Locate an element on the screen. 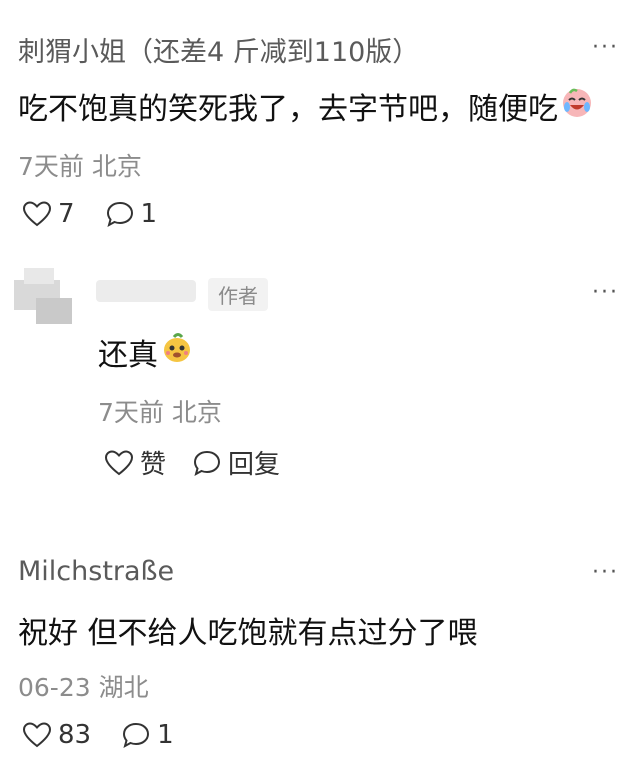  smirking-fruit-face-emoji-icon is located at coordinates (177, 352).